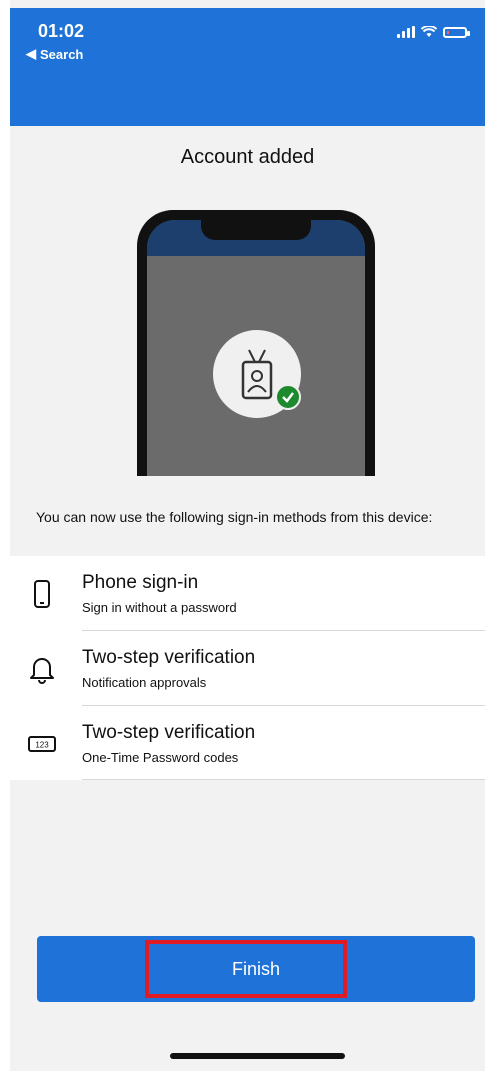 The width and height of the screenshot is (491, 1071). I want to click on phone-illustration, so click(256, 343).